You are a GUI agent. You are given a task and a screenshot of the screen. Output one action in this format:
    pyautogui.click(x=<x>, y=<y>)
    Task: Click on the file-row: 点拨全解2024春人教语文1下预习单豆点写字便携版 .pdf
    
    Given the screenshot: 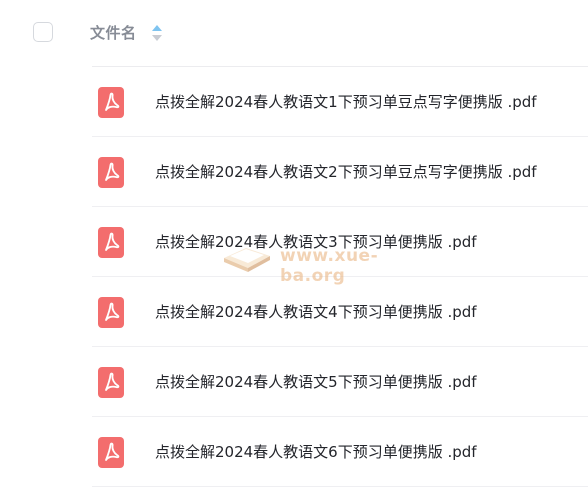 What is the action you would take?
    pyautogui.click(x=340, y=102)
    